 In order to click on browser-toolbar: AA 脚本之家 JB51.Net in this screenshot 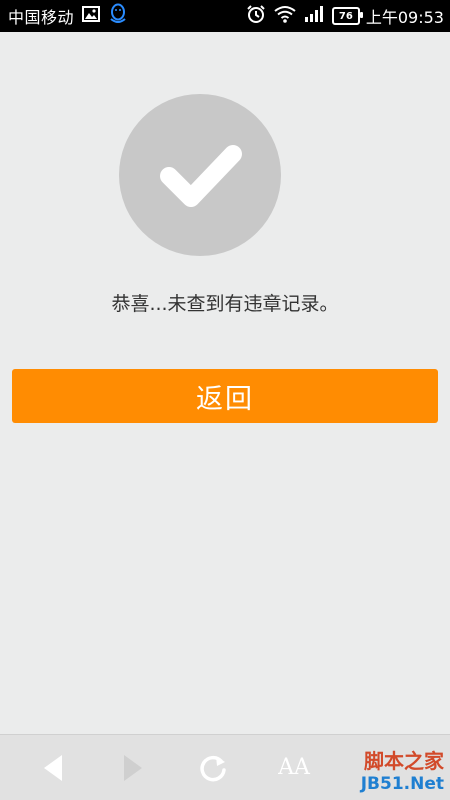, I will do `click(225, 767)`.